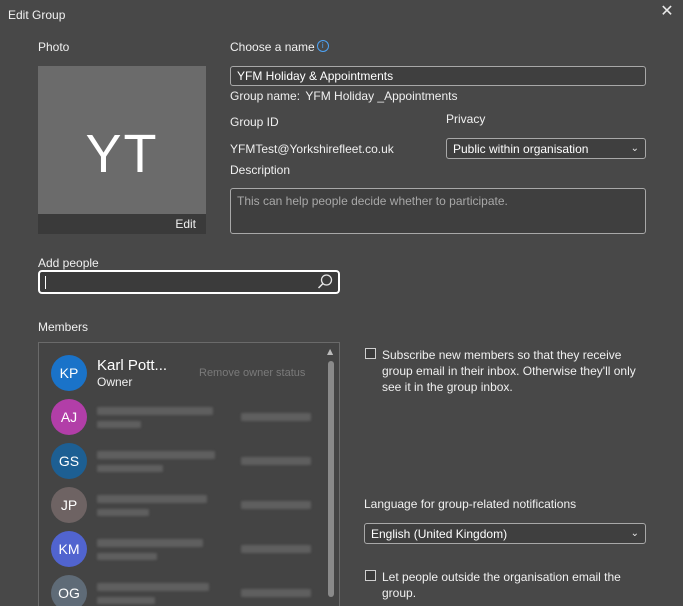  I want to click on member-row: KM, so click(186, 549).